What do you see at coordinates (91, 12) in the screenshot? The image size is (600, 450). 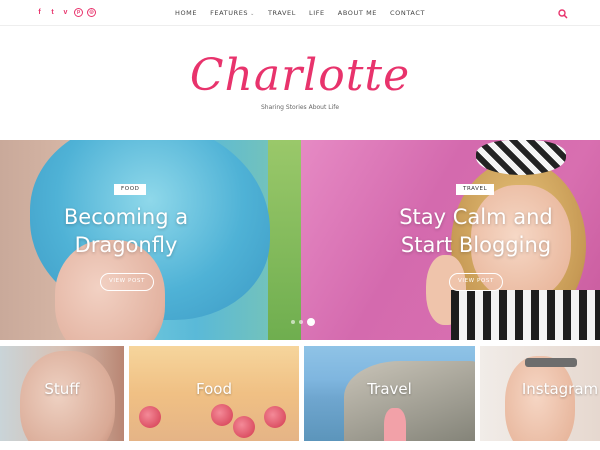 I see `instagram-icon: ◎` at bounding box center [91, 12].